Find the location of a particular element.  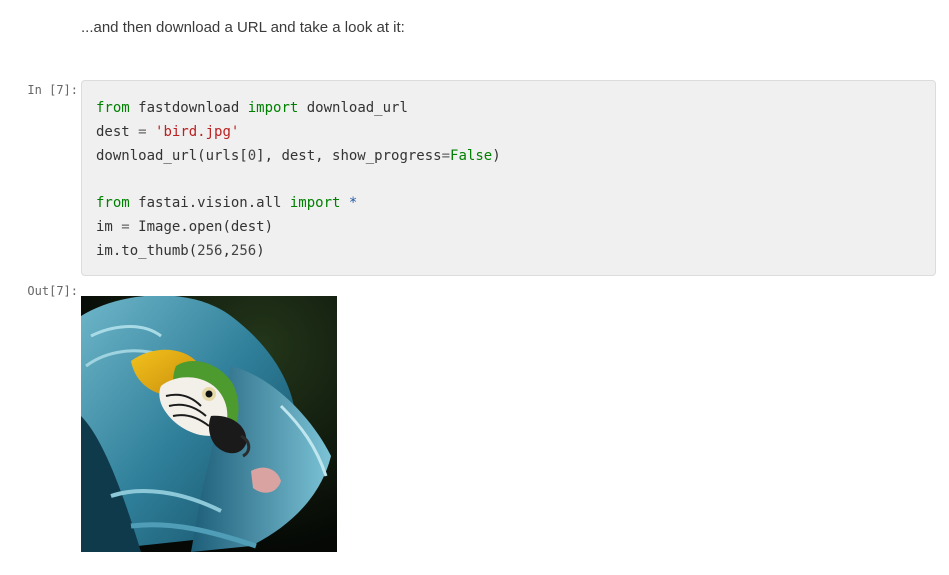

module-name: fastdownload is located at coordinates (188, 108).